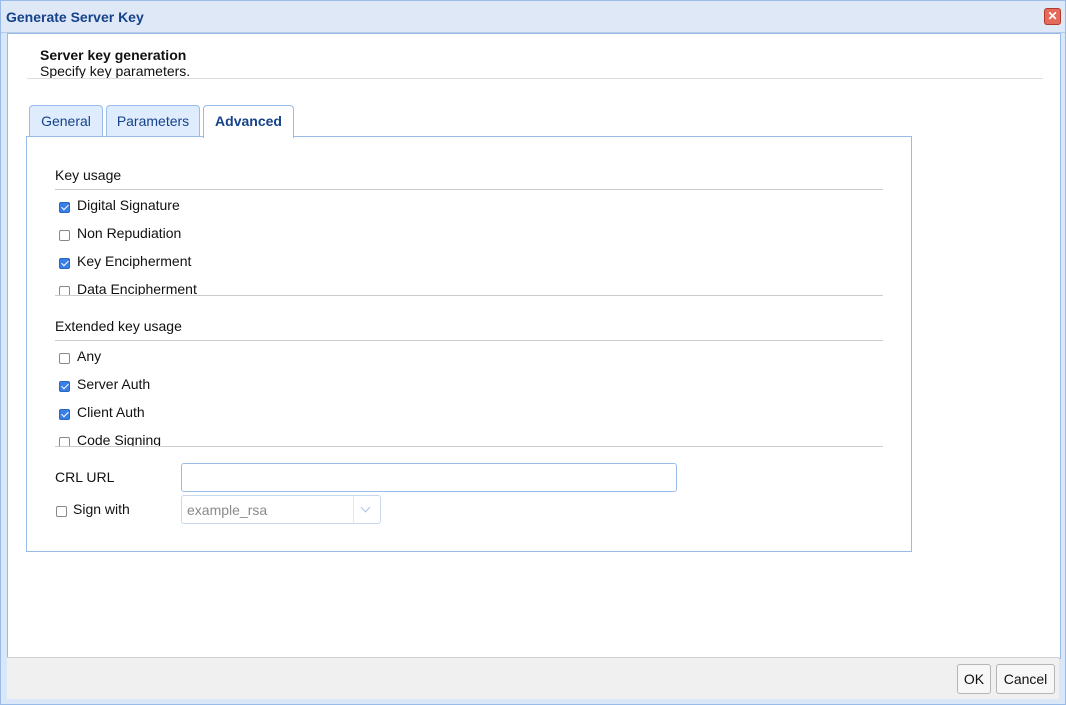 The image size is (1066, 705). Describe the element at coordinates (974, 679) in the screenshot. I see `ok-button: OK` at that location.